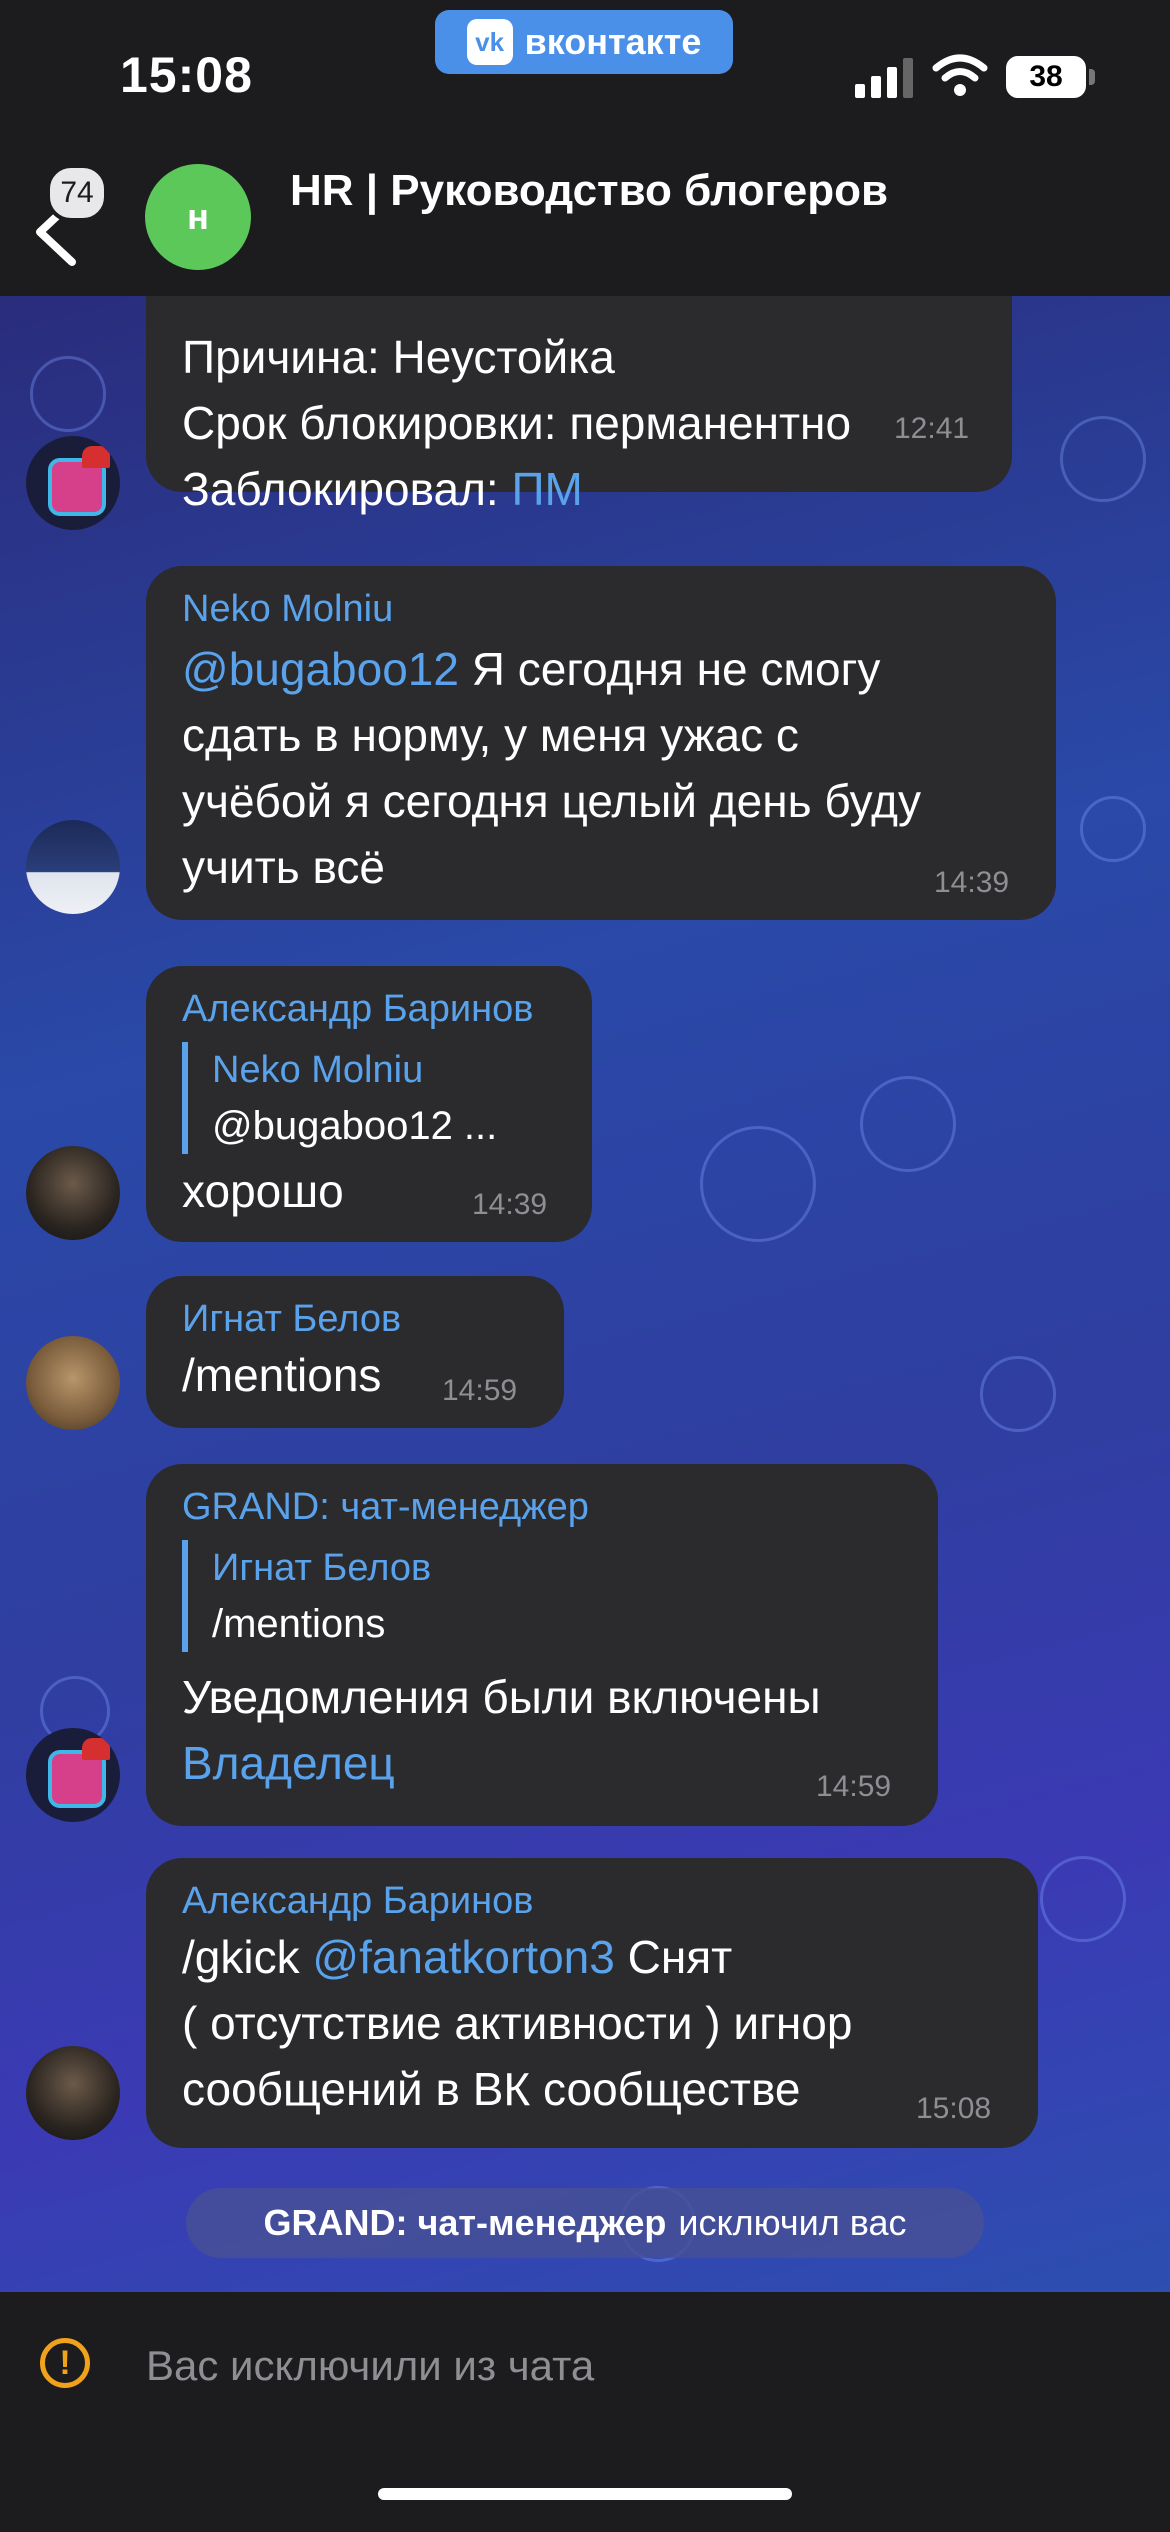 The width and height of the screenshot is (1170, 2532). What do you see at coordinates (489, 42) in the screenshot?
I see `vk-logo-icon: vk` at bounding box center [489, 42].